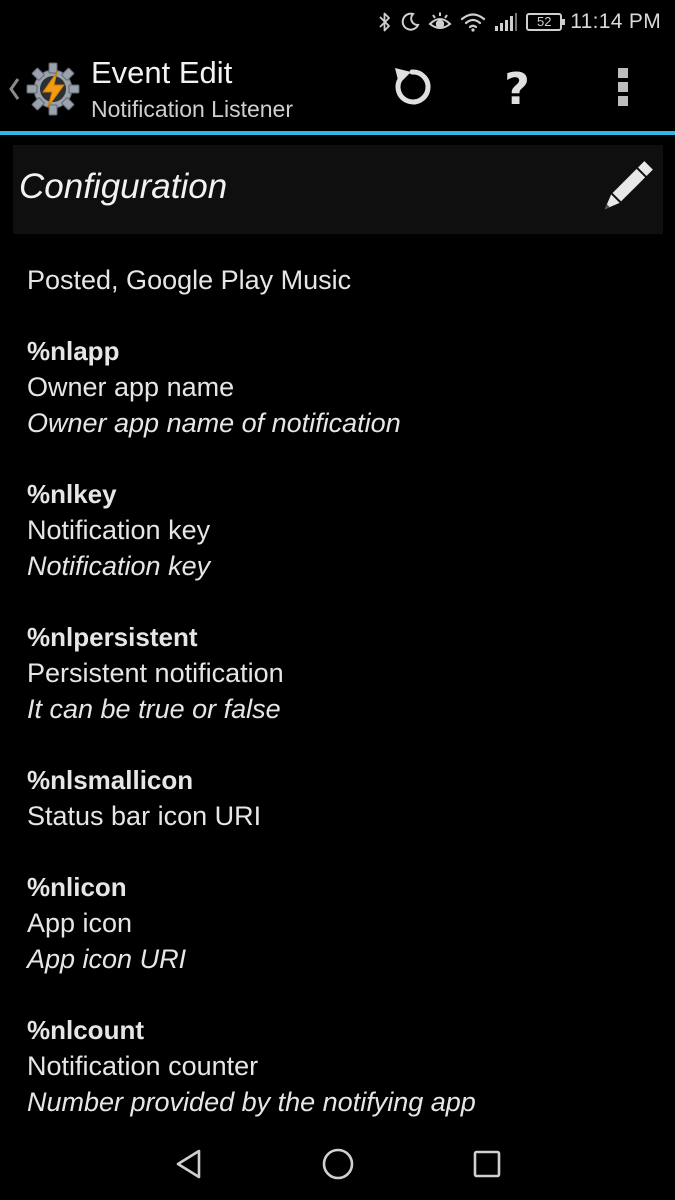  What do you see at coordinates (337, 22) in the screenshot?
I see `status-bar: 52 11:14 PM` at bounding box center [337, 22].